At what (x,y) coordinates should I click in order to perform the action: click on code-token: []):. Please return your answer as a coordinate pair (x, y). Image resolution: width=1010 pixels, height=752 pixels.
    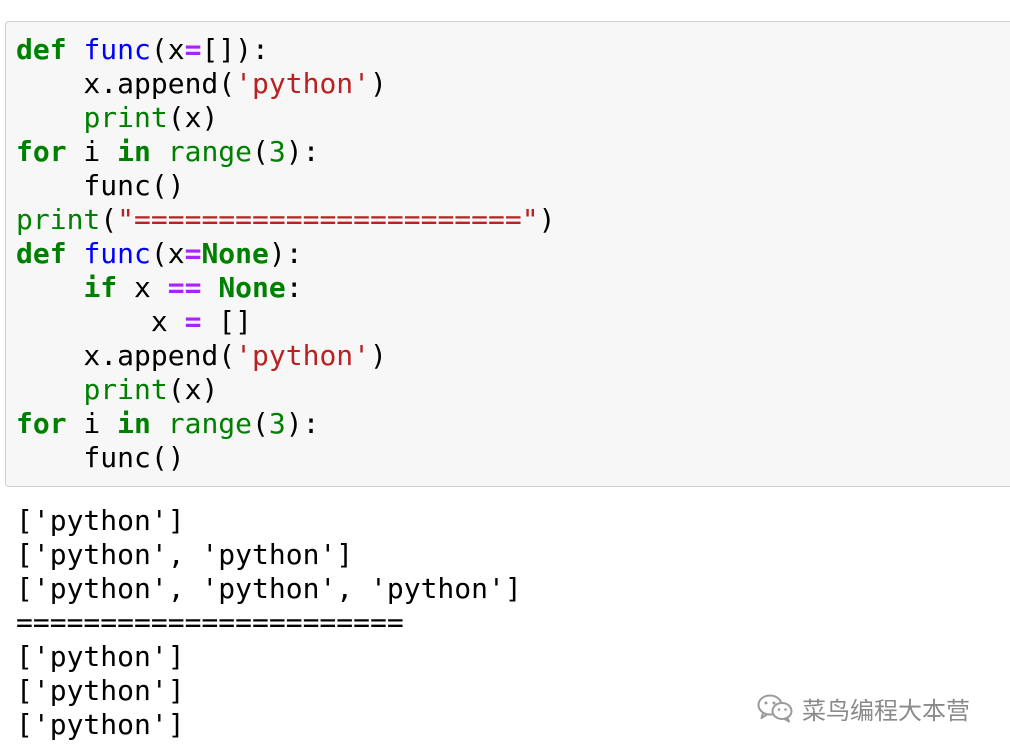
    Looking at the image, I should click on (235, 49).